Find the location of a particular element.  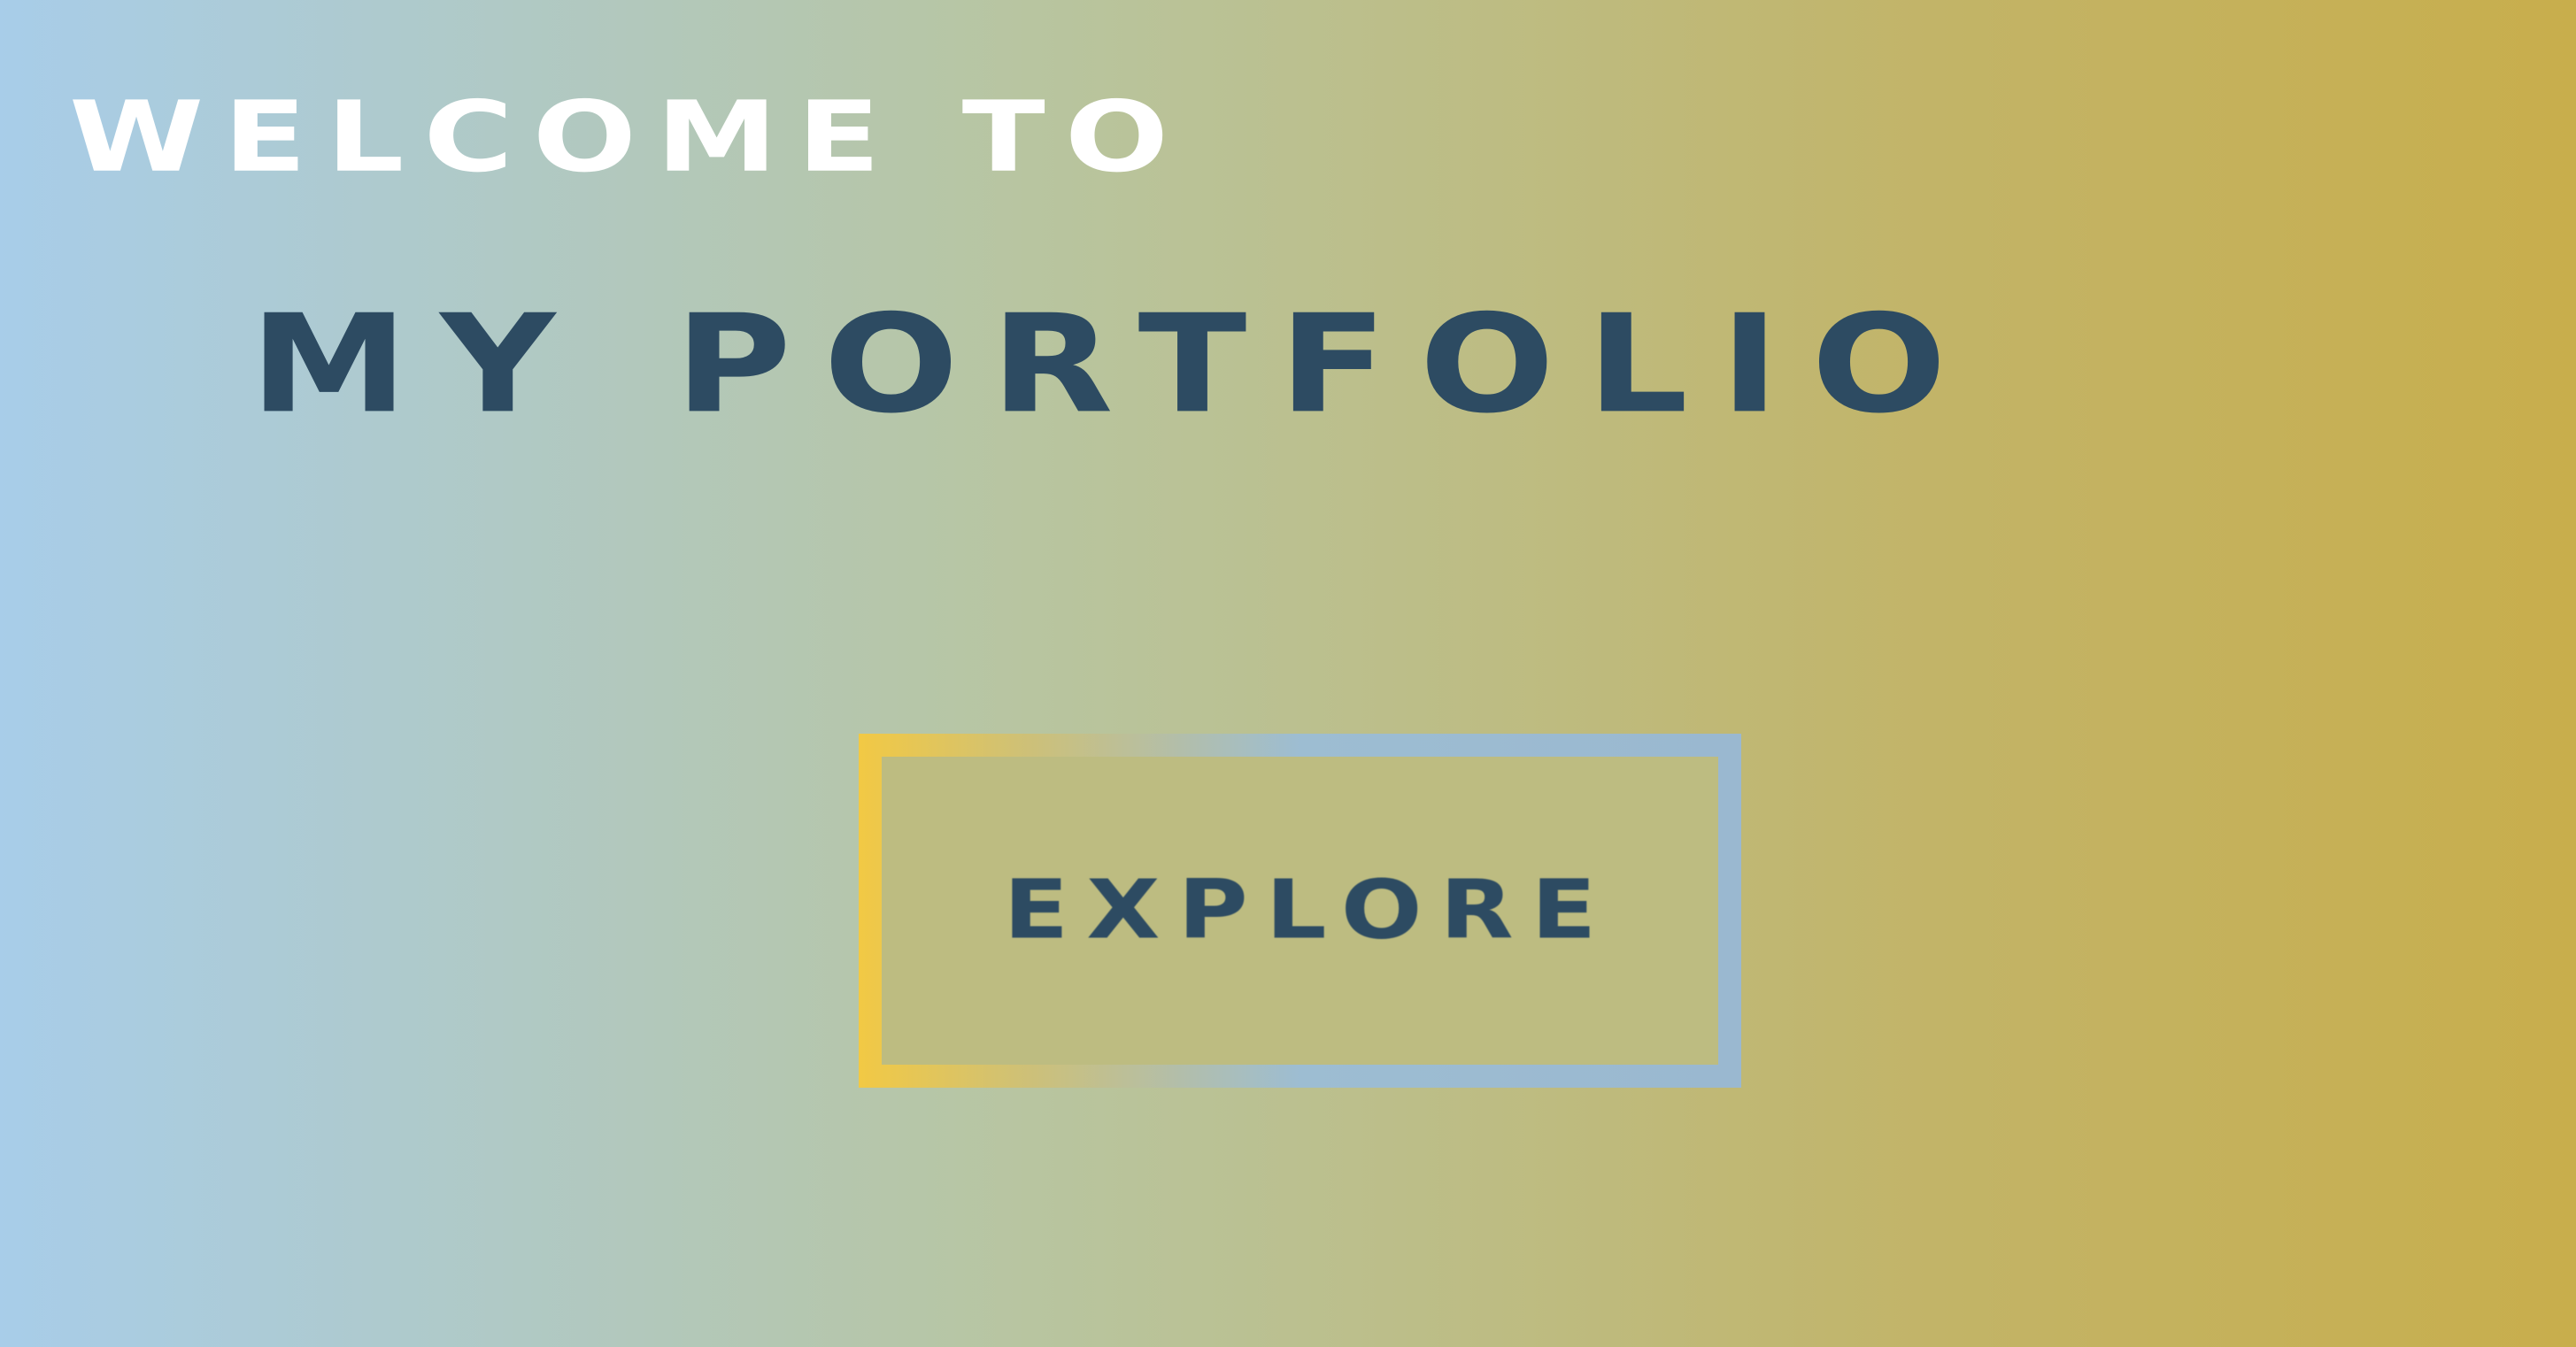

portfolio-title: MY PORTFOLIO is located at coordinates (1114, 365).